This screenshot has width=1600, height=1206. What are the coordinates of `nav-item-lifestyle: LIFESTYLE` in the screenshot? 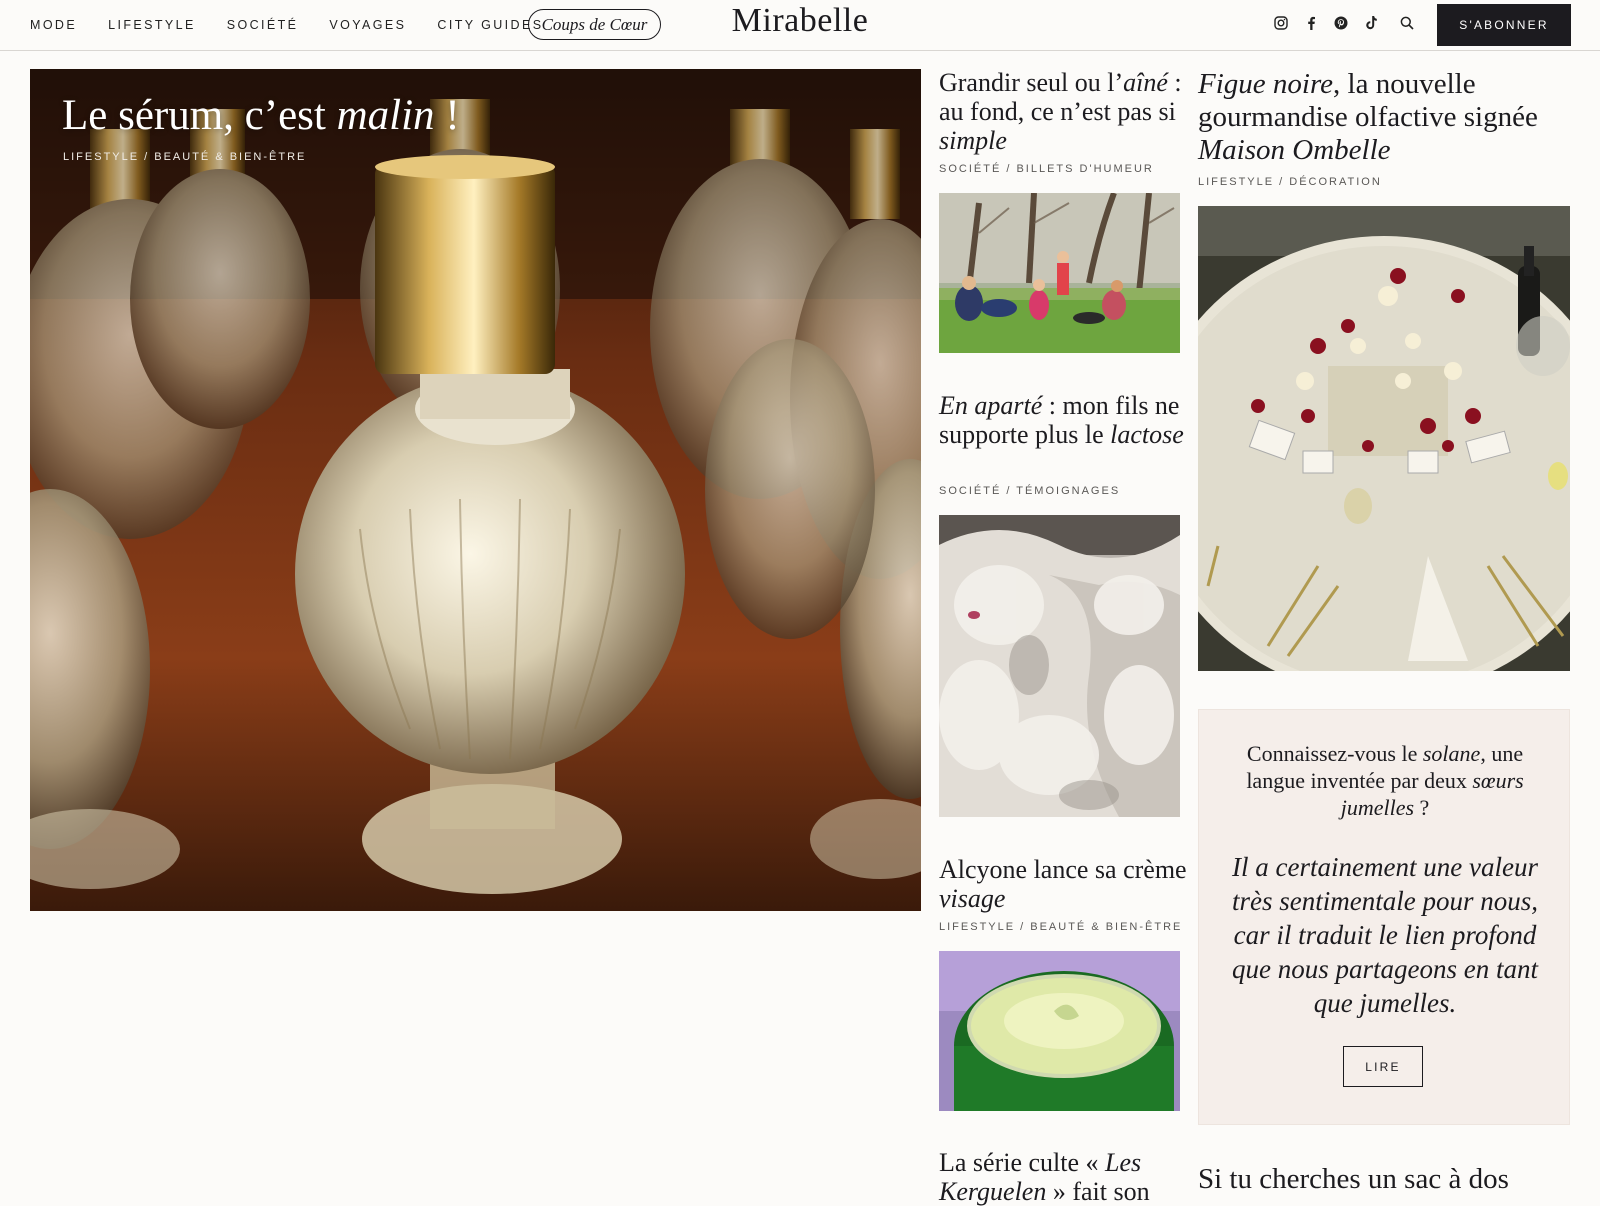 It's located at (152, 25).